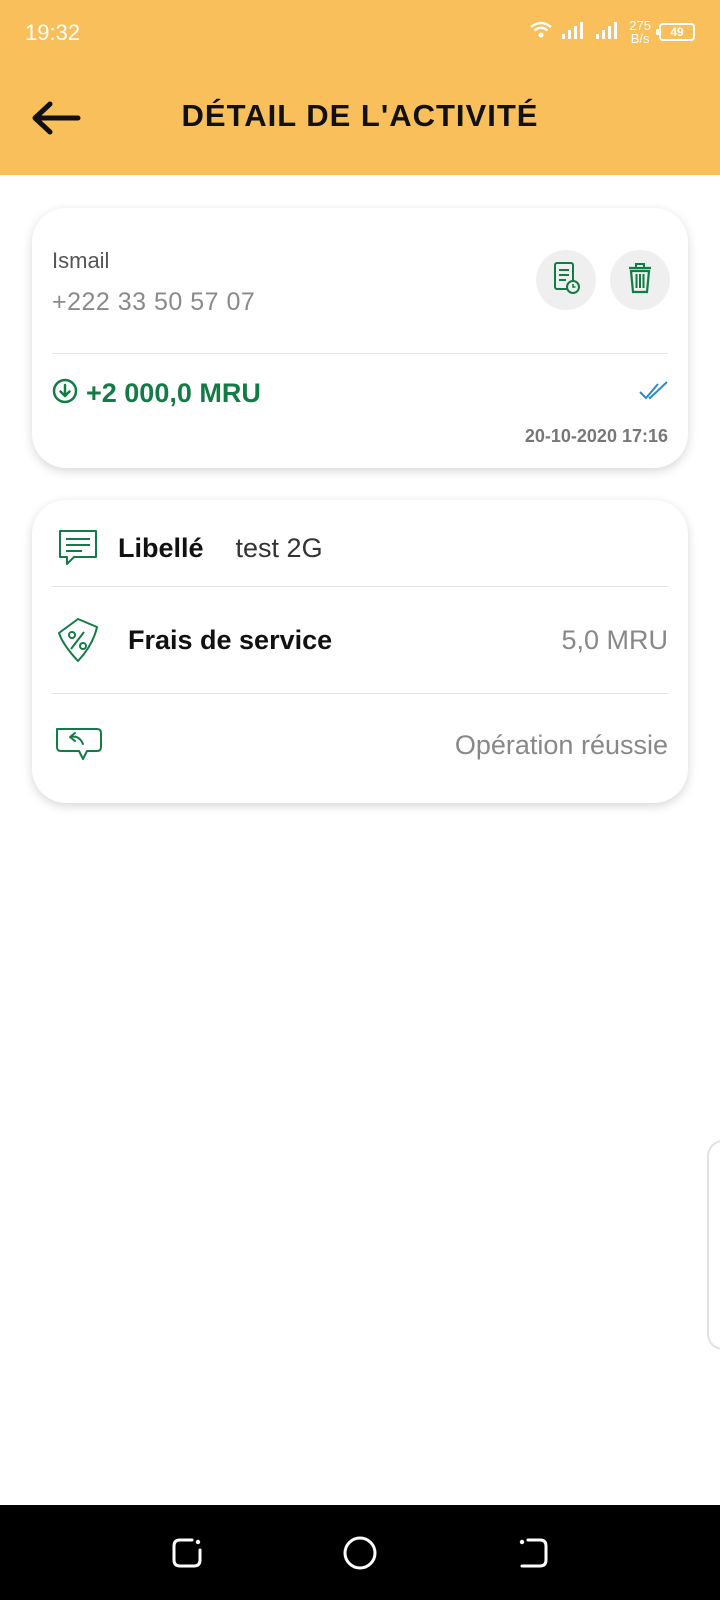 The height and width of the screenshot is (1600, 720). Describe the element at coordinates (279, 547) in the screenshot. I see `label-value: test 2G` at that location.